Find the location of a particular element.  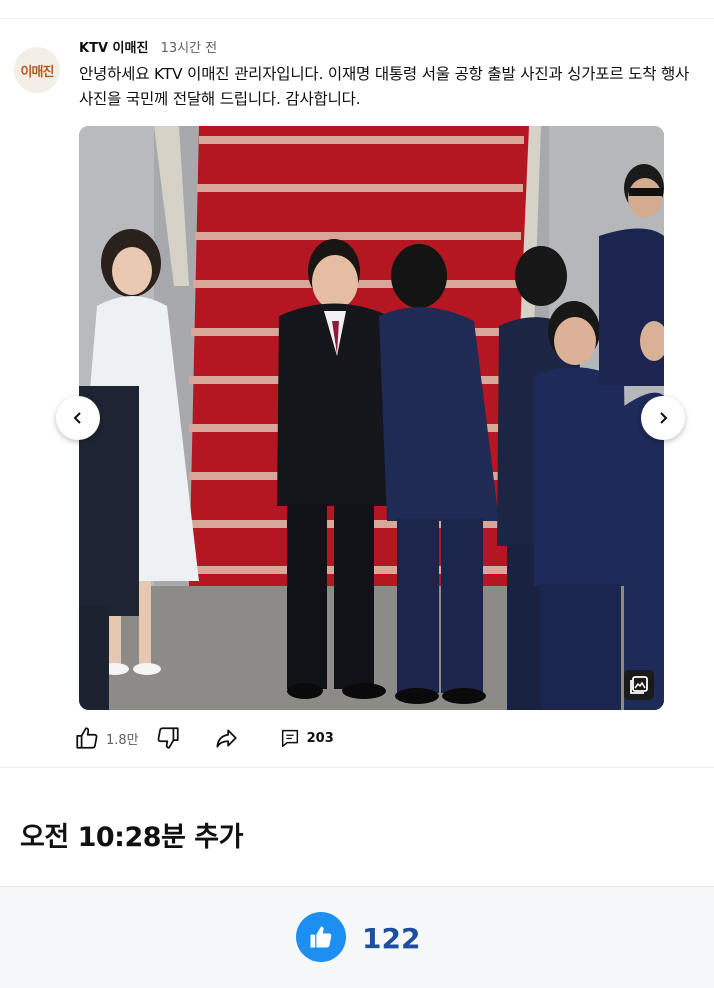

channel-avatar: 이매진 is located at coordinates (37, 70).